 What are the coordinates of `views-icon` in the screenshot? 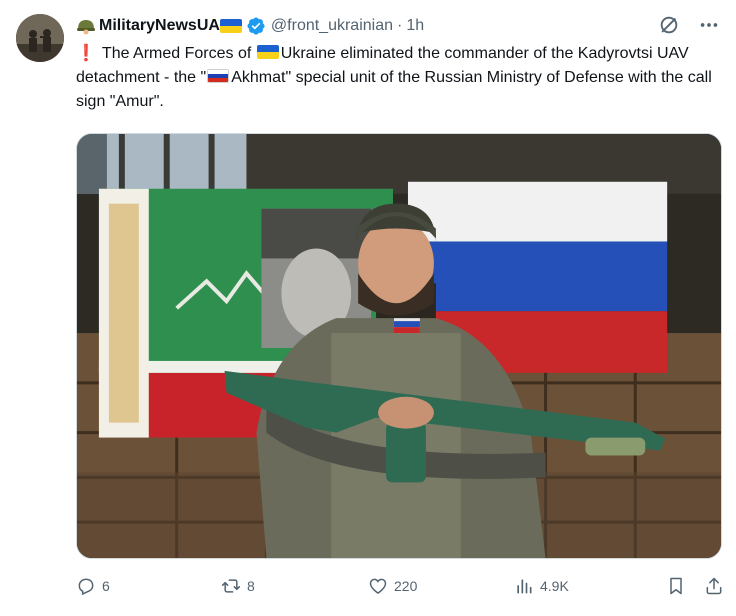 It's located at (524, 586).